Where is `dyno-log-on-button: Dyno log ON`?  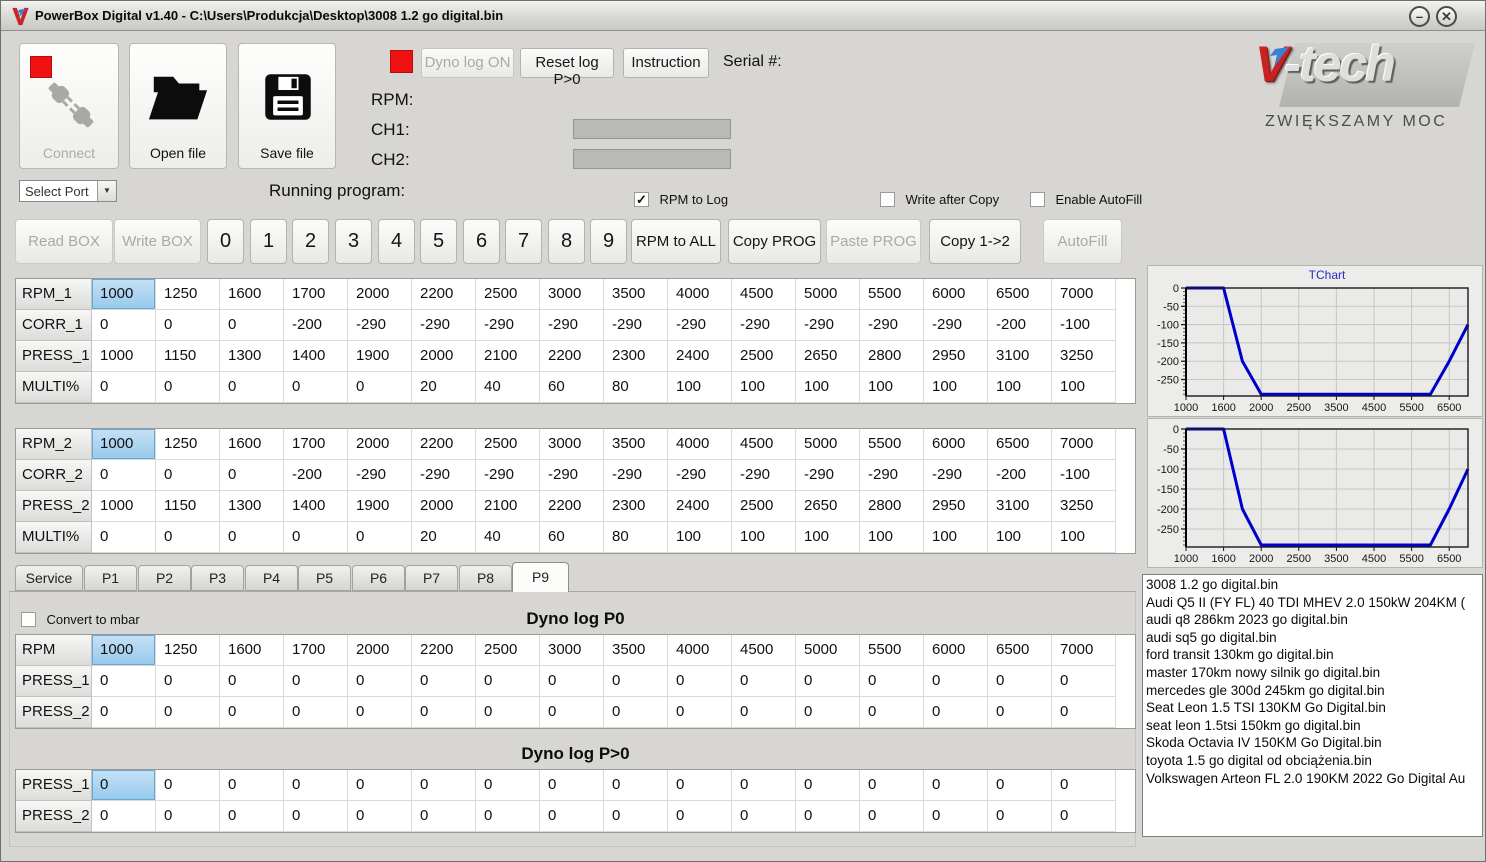
dyno-log-on-button: Dyno log ON is located at coordinates (467, 63).